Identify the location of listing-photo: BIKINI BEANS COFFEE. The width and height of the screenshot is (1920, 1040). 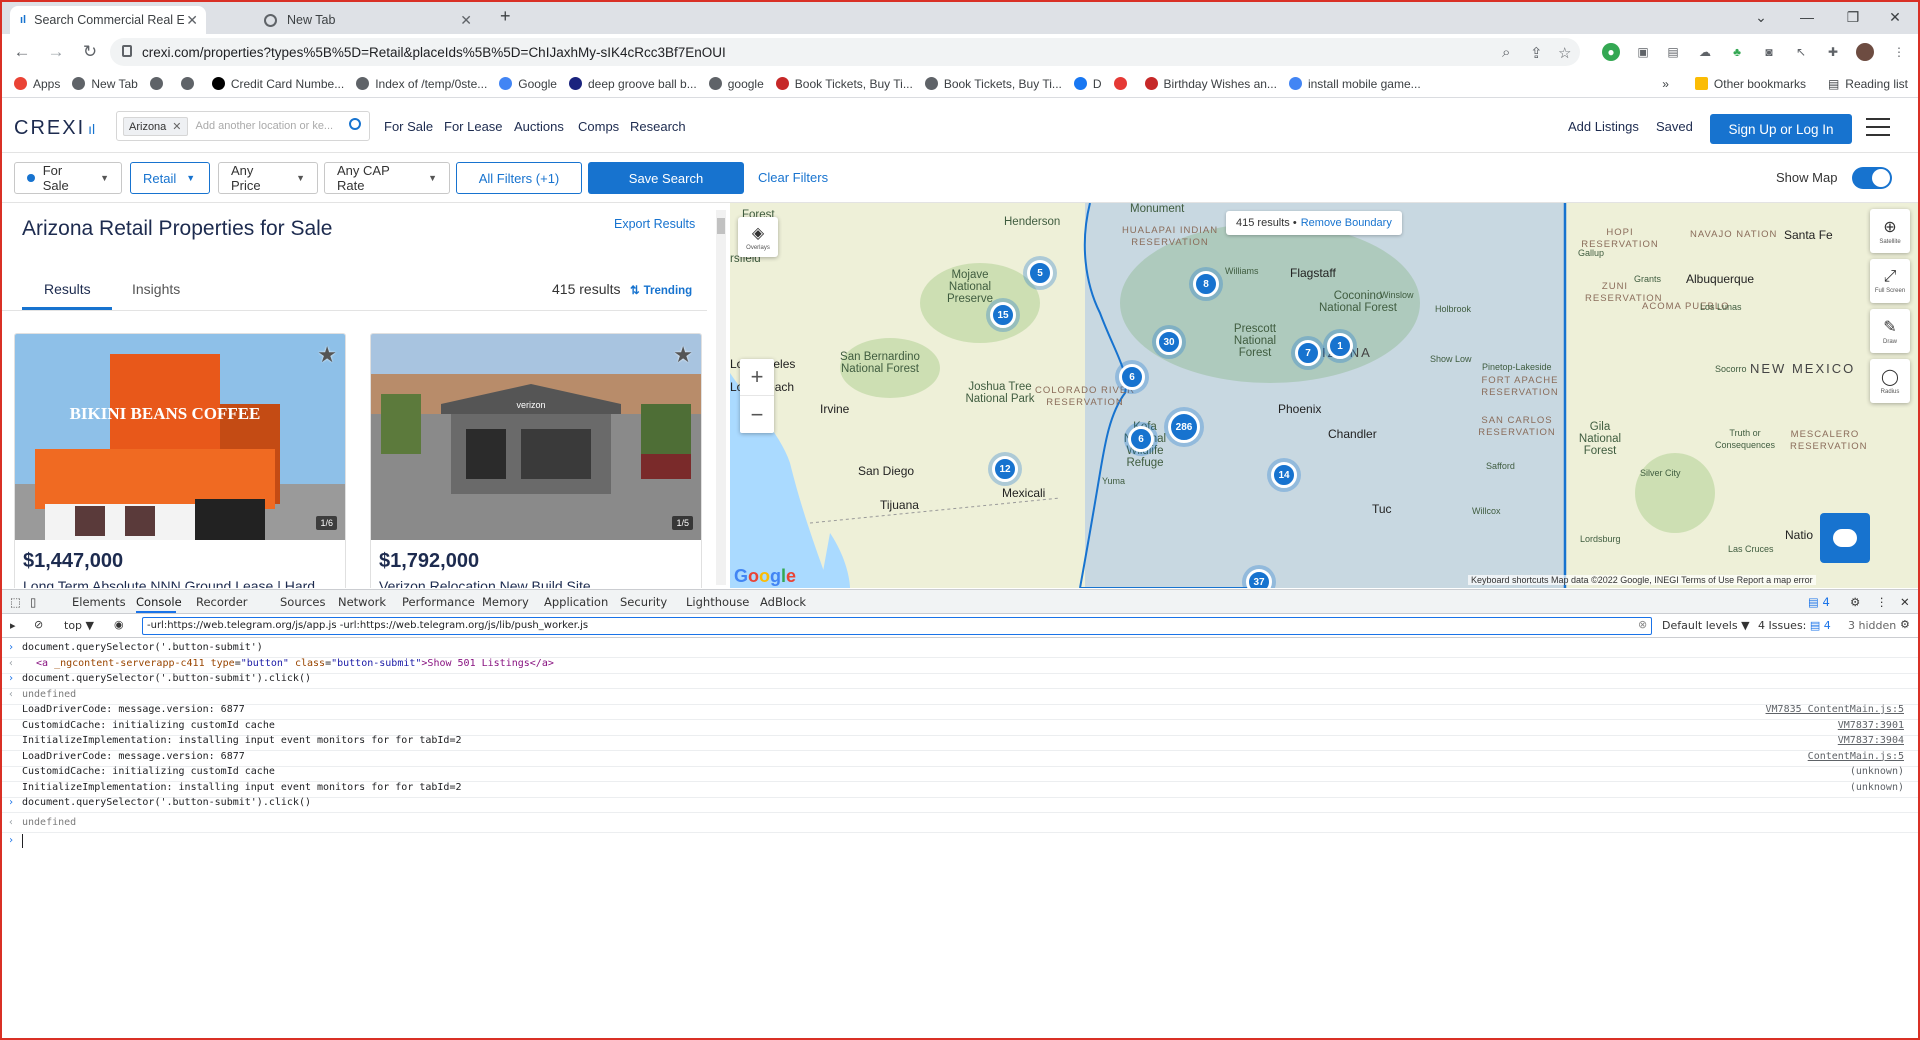
(180, 437).